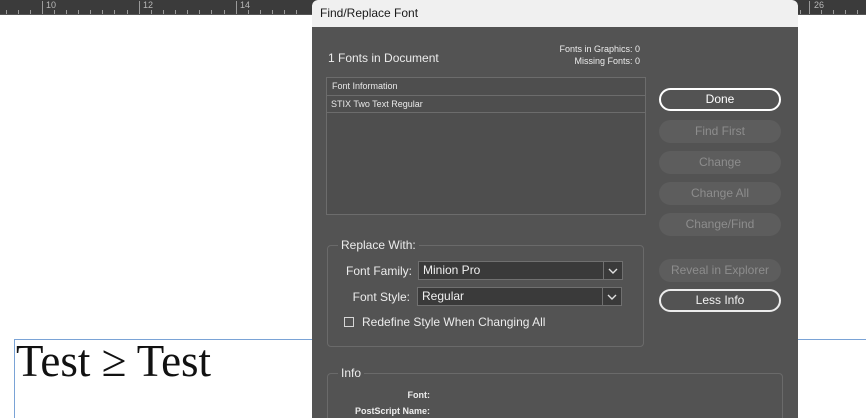 Image resolution: width=866 pixels, height=418 pixels. I want to click on ruler-number: 12, so click(148, 5).